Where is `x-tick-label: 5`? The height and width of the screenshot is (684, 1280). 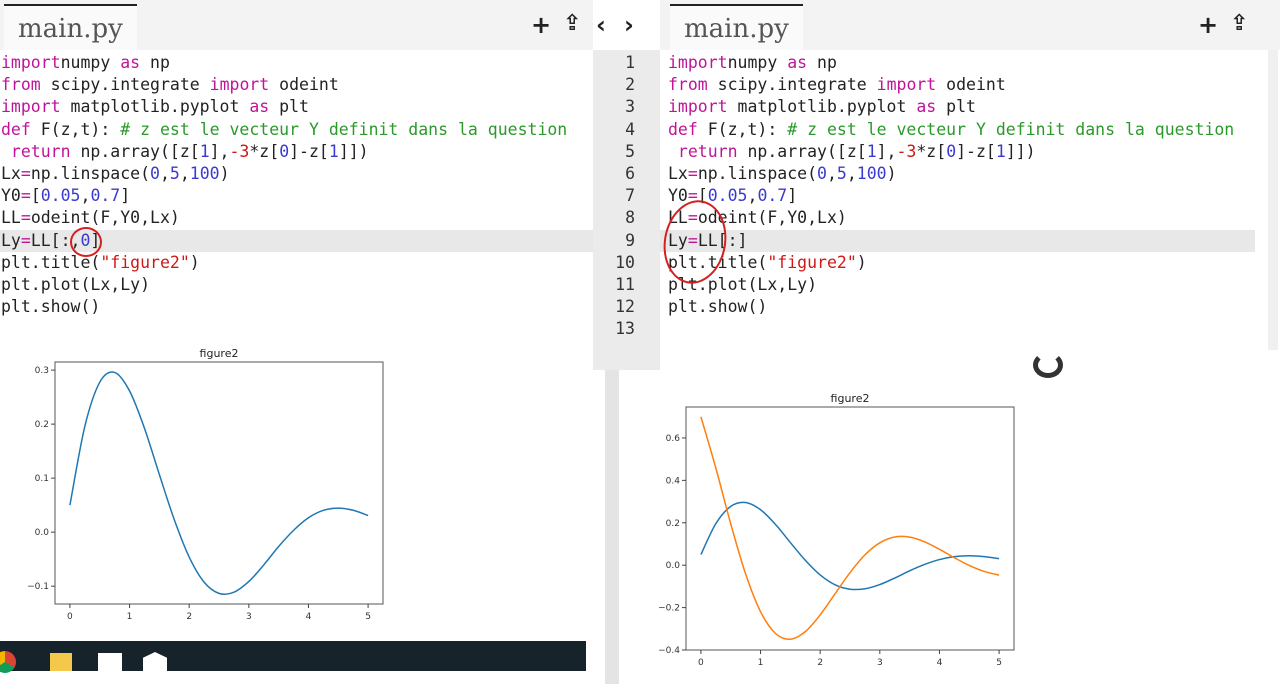
x-tick-label: 5 is located at coordinates (999, 663).